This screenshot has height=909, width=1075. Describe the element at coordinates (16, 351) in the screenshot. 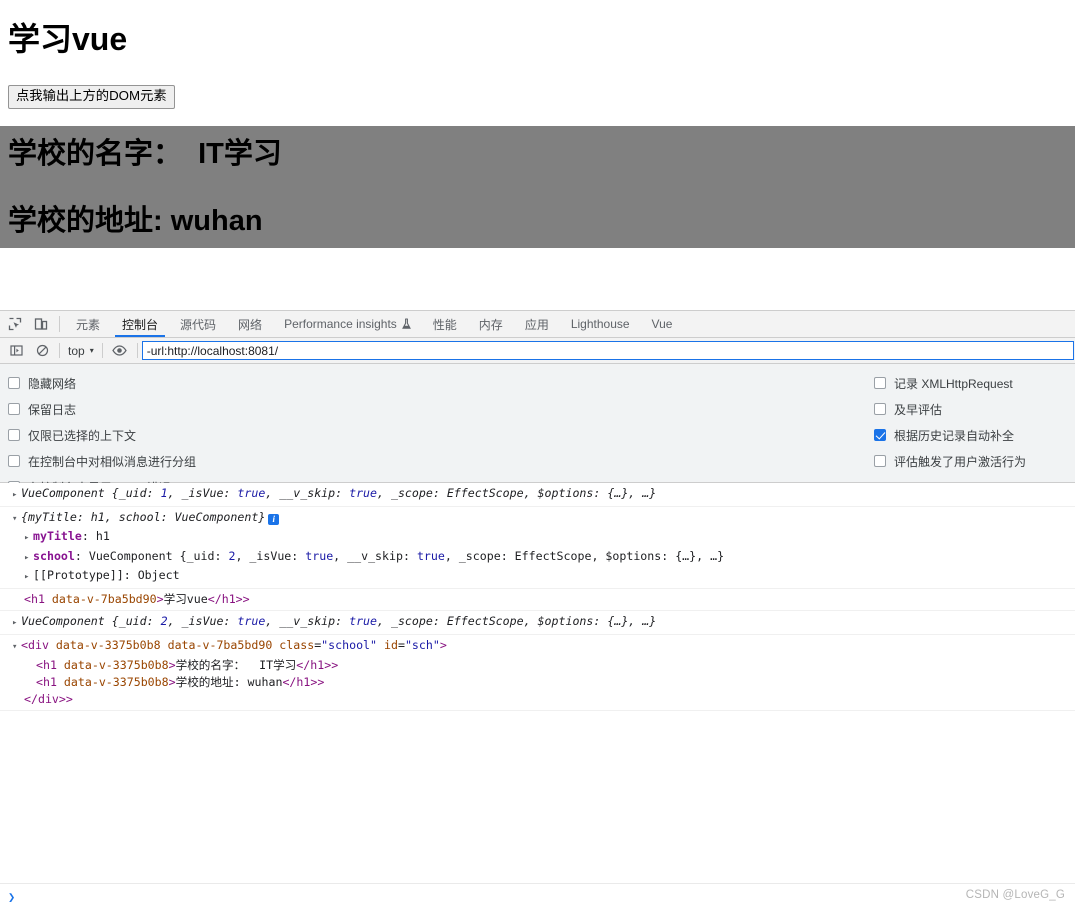

I see `console-sidebar-icon` at that location.